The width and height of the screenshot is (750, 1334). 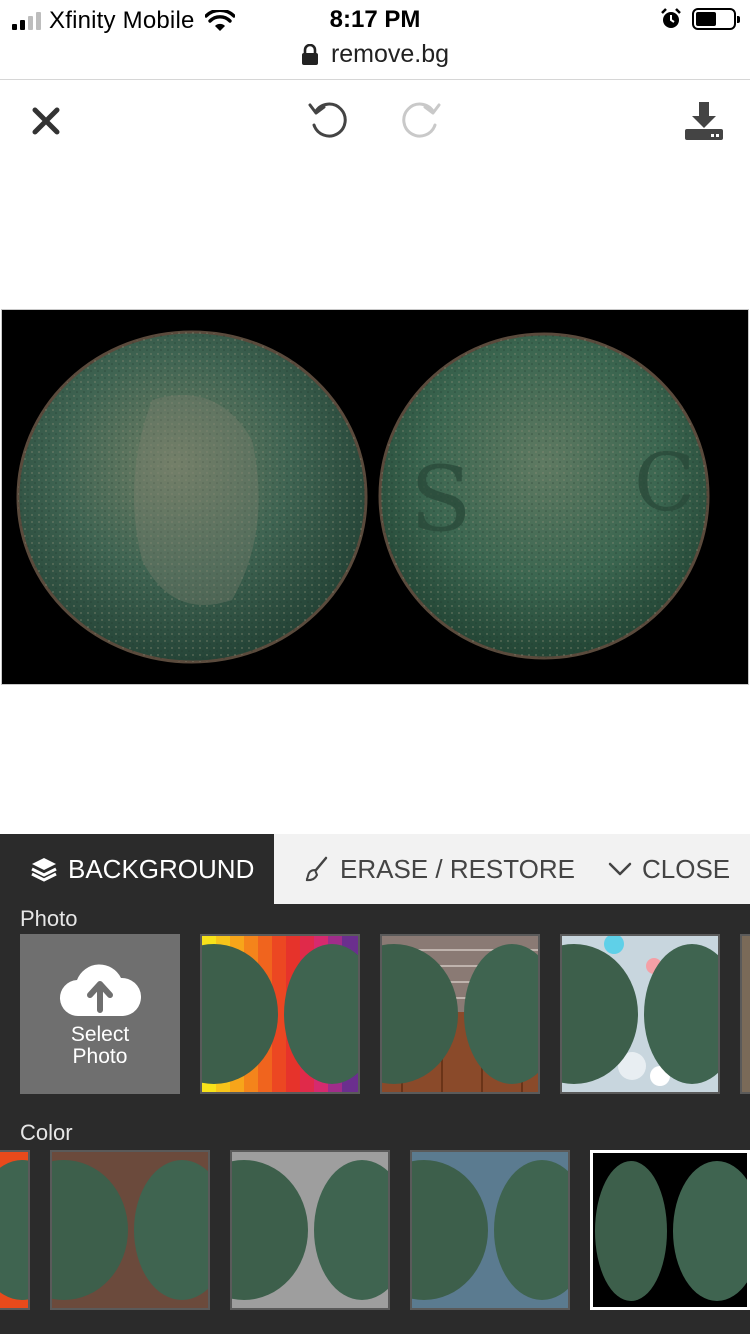 What do you see at coordinates (375, 19) in the screenshot?
I see `clock: 8:17 PM` at bounding box center [375, 19].